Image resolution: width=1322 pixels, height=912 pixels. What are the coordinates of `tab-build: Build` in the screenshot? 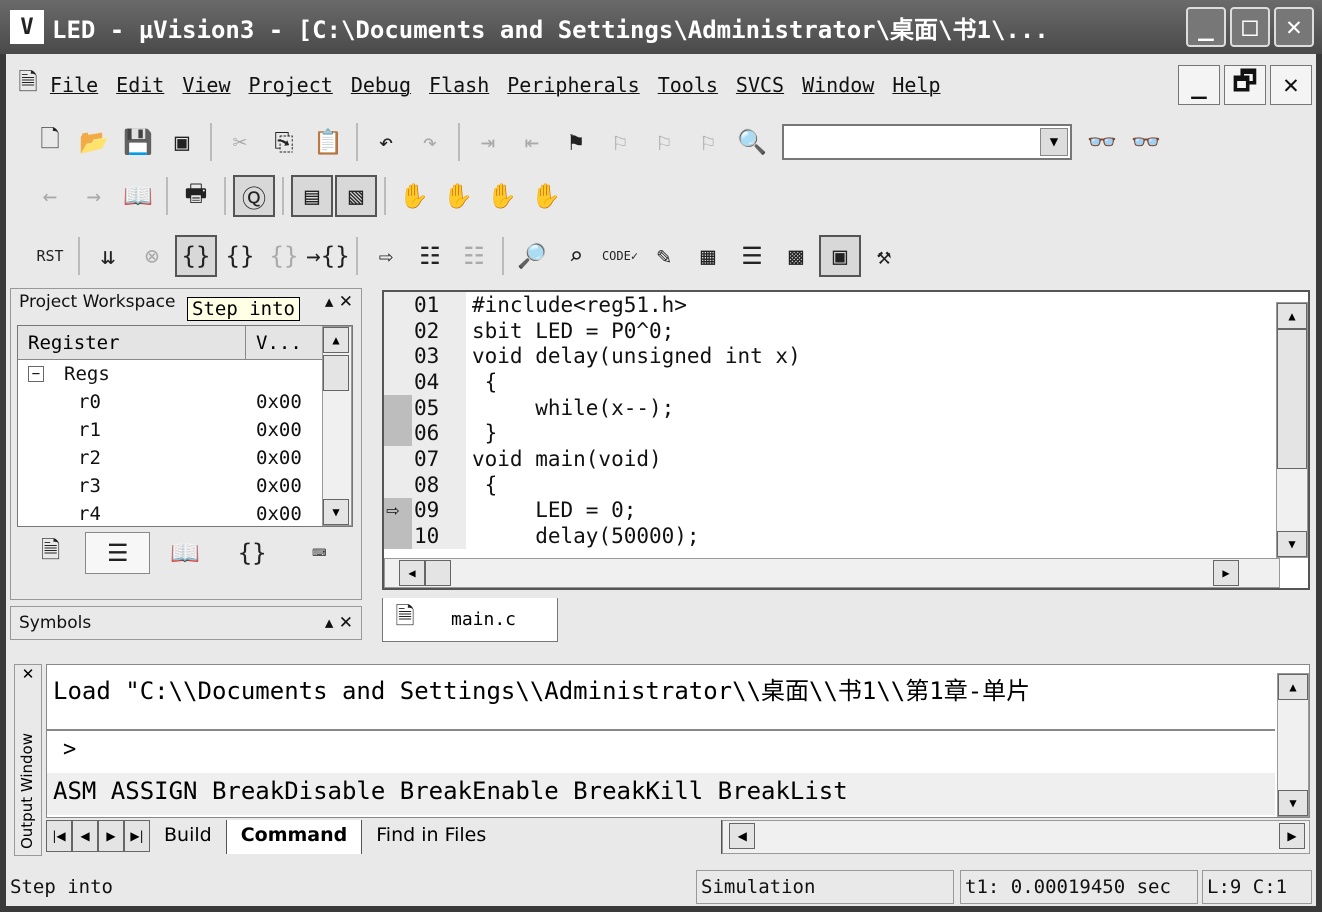 It's located at (188, 837).